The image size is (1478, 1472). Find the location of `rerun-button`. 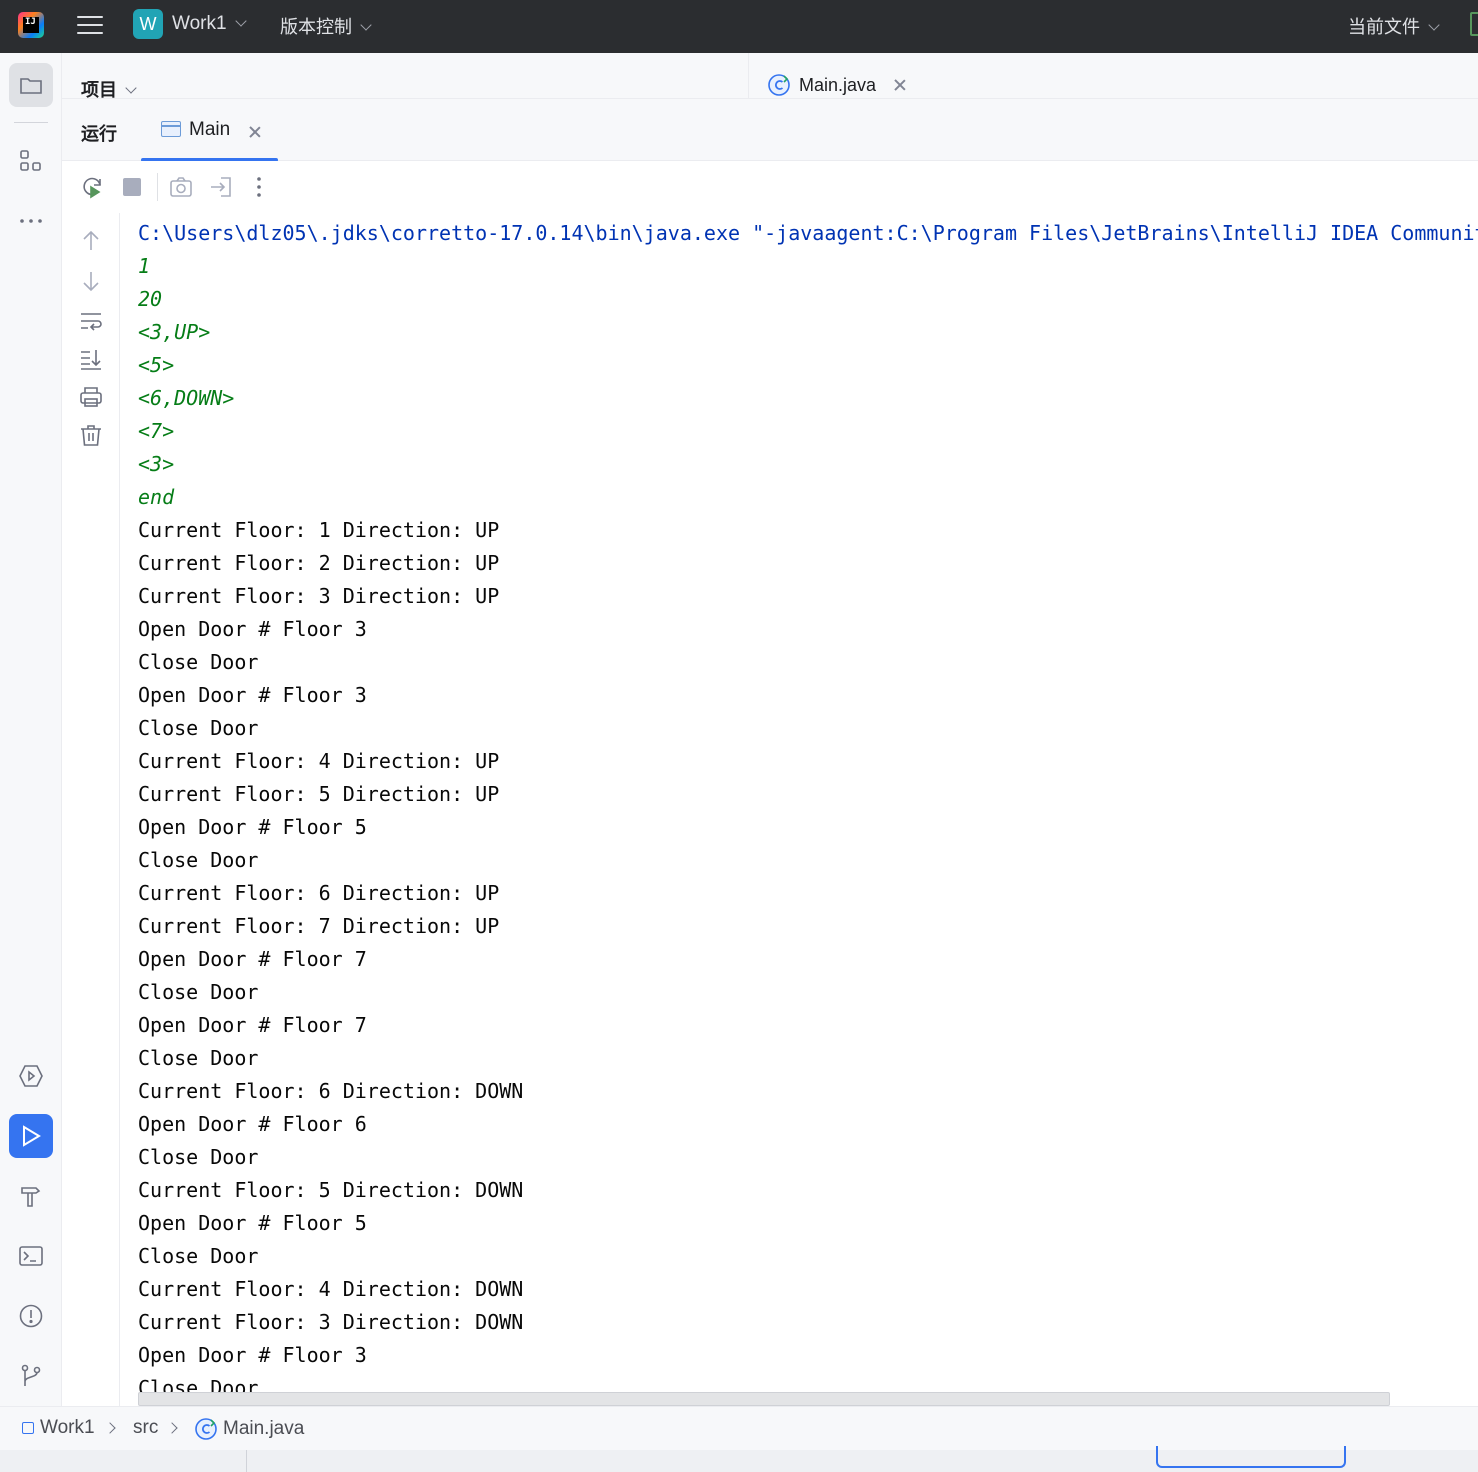

rerun-button is located at coordinates (92, 187).